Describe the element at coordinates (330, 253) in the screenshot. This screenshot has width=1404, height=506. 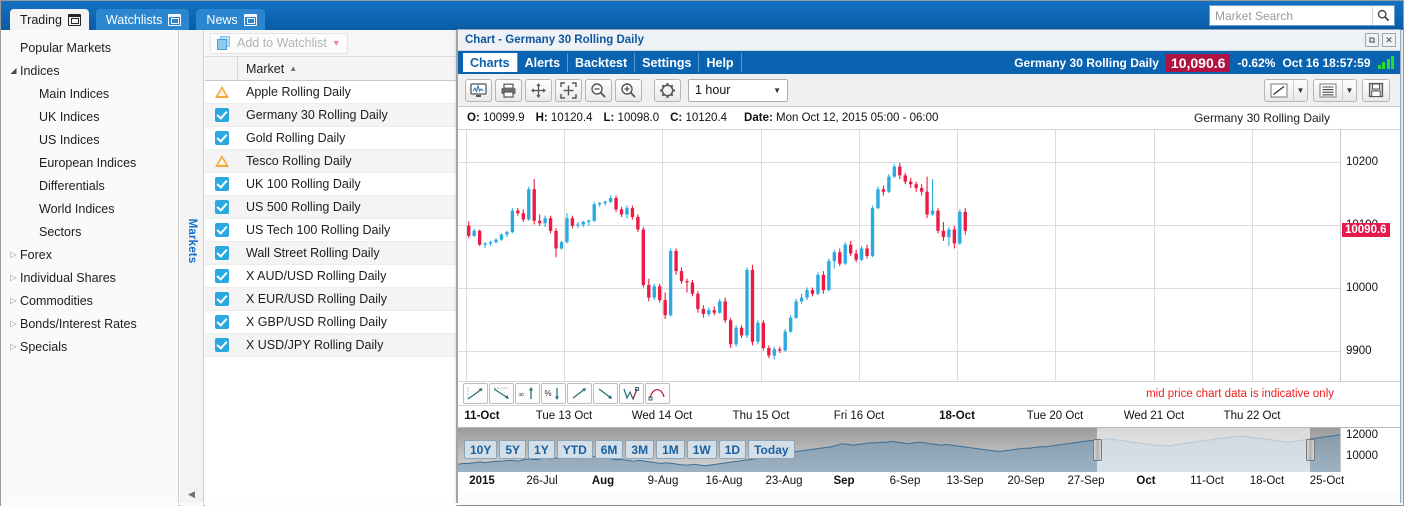
I see `table-row: Wall Street Rolling Daily` at that location.